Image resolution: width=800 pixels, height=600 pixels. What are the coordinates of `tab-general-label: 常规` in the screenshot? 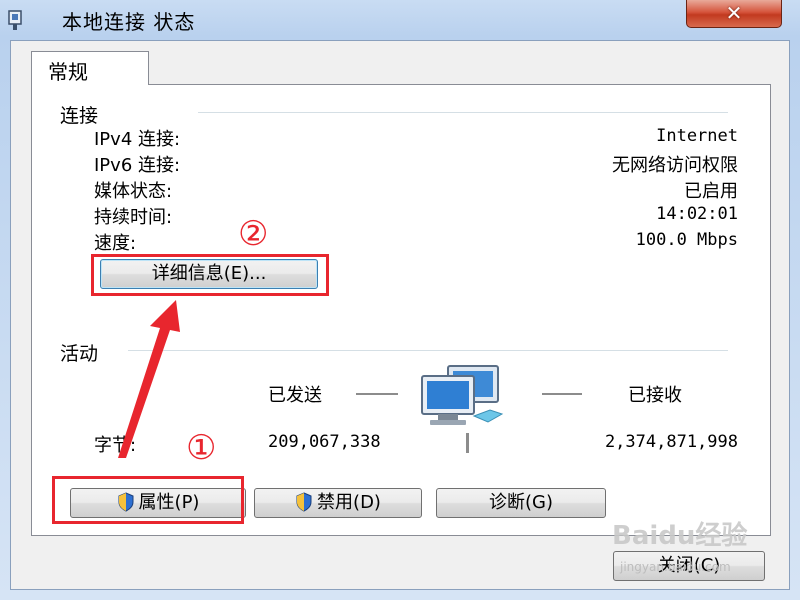 It's located at (68, 72).